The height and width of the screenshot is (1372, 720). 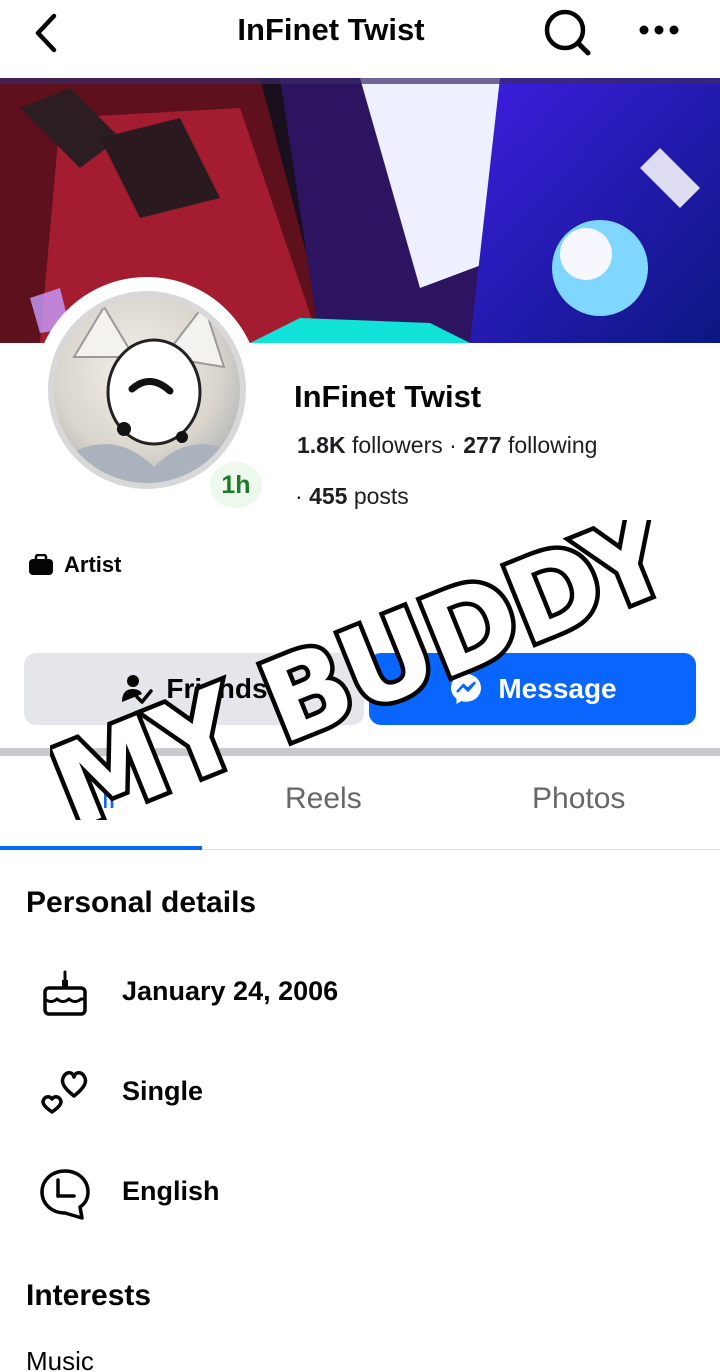 I want to click on interests-title: Interests, so click(x=89, y=1295).